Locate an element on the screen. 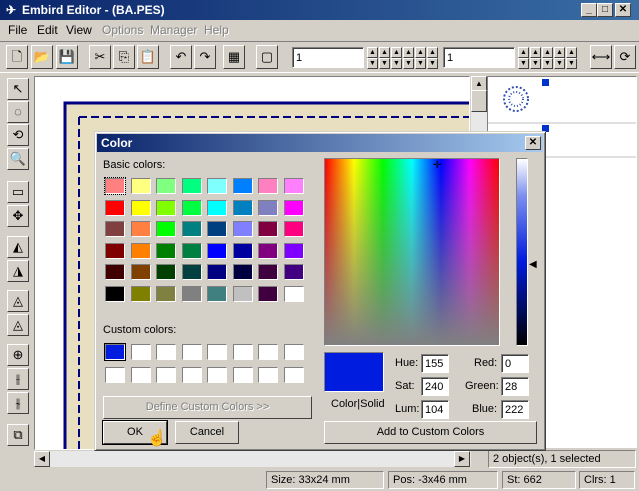  flip-vertical-icon: ◮ is located at coordinates (18, 271).